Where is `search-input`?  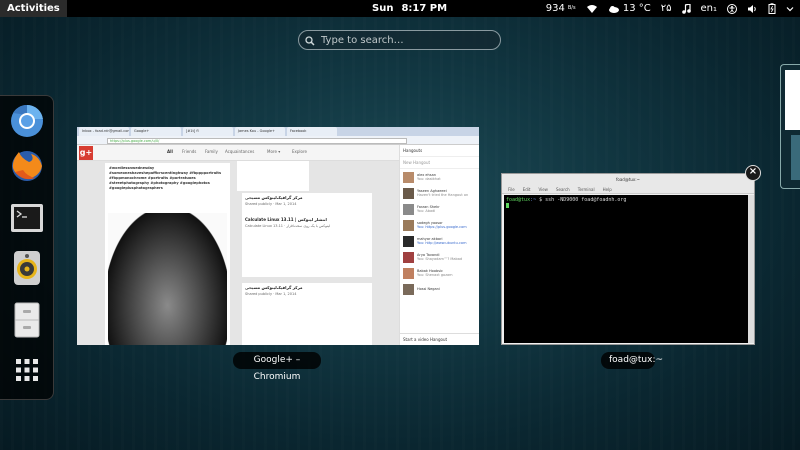 search-input is located at coordinates (406, 40).